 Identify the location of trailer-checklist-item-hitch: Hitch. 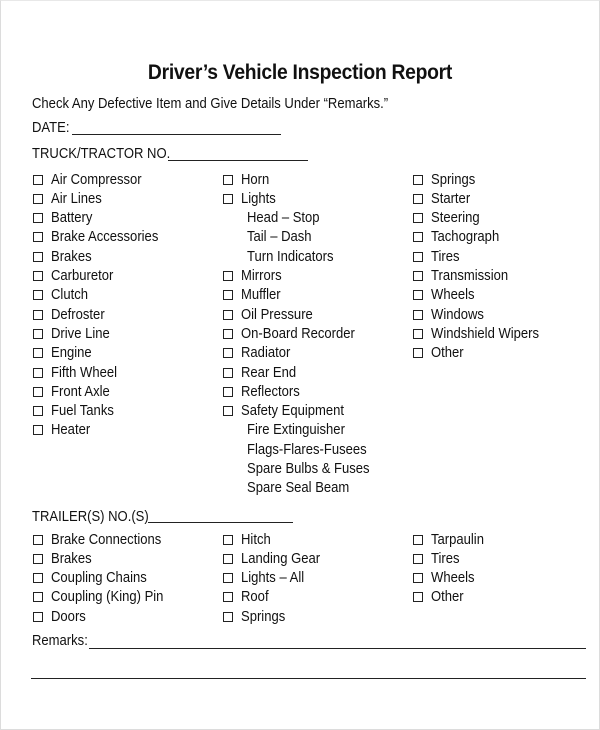
(248, 539).